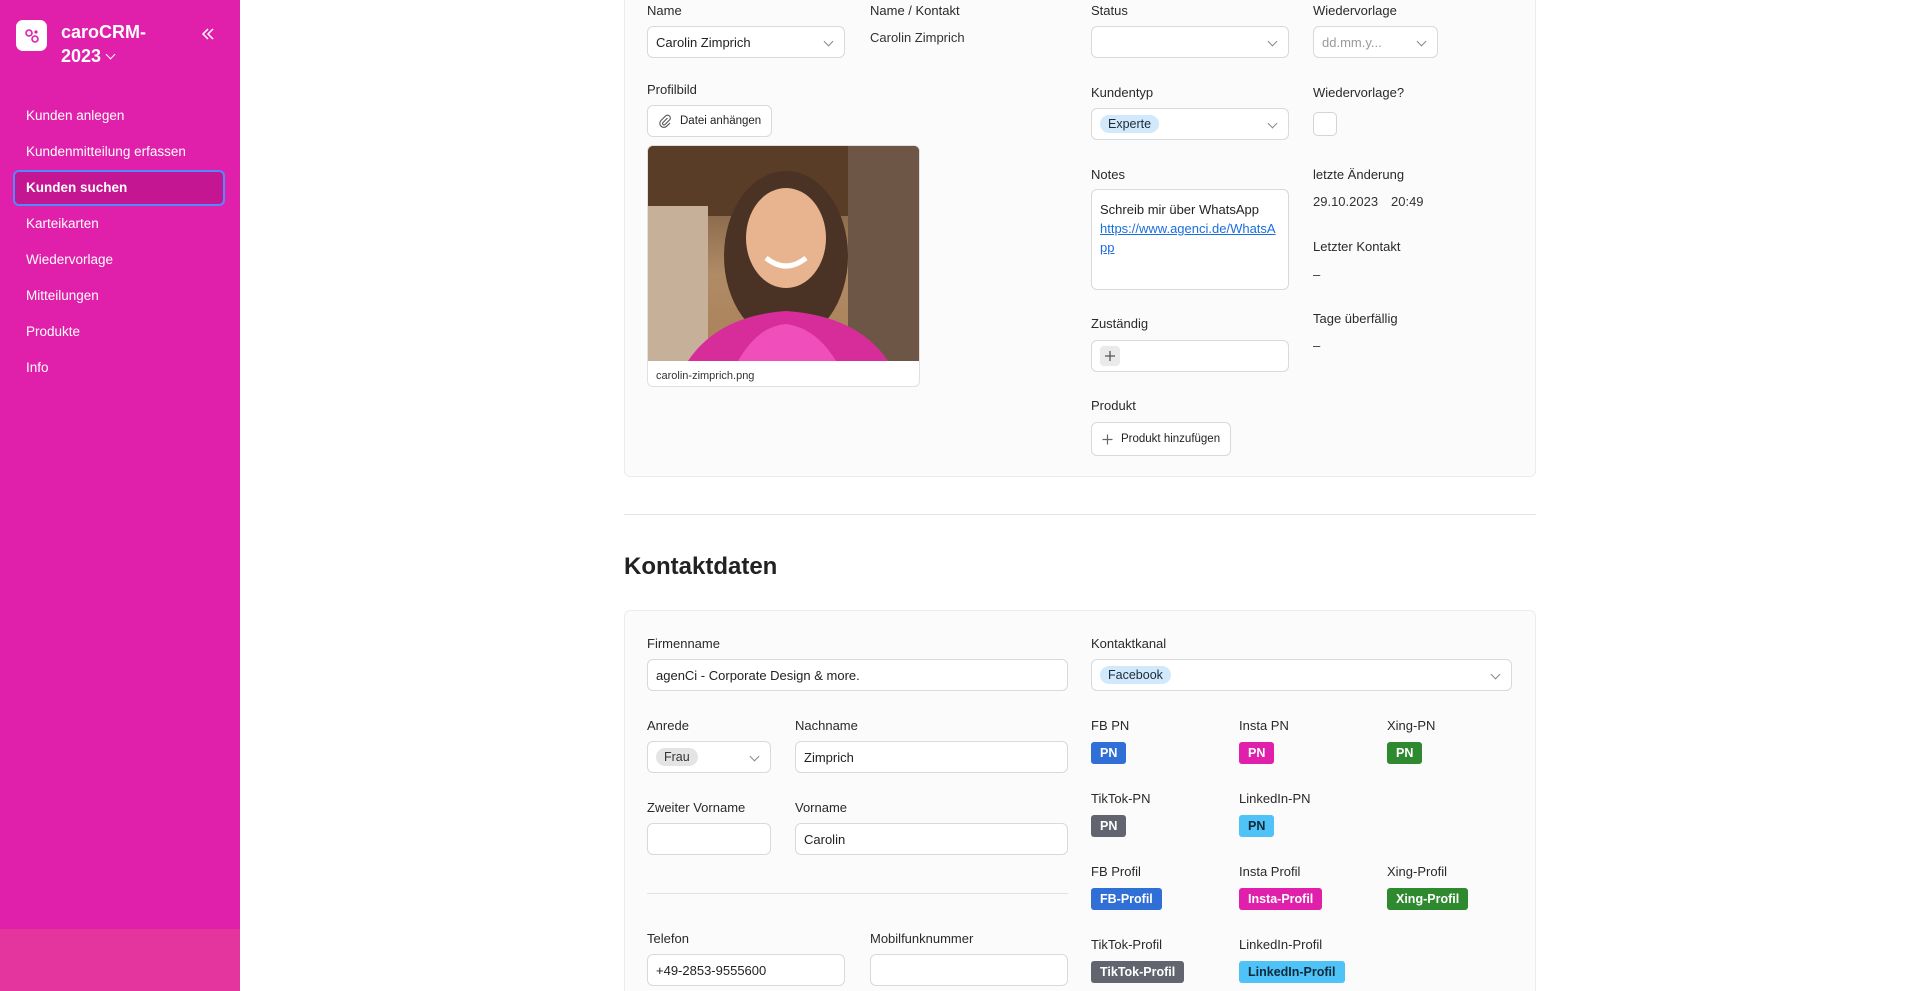  I want to click on letzter-kontakt-label: Letzter Kontakt, so click(1357, 246).